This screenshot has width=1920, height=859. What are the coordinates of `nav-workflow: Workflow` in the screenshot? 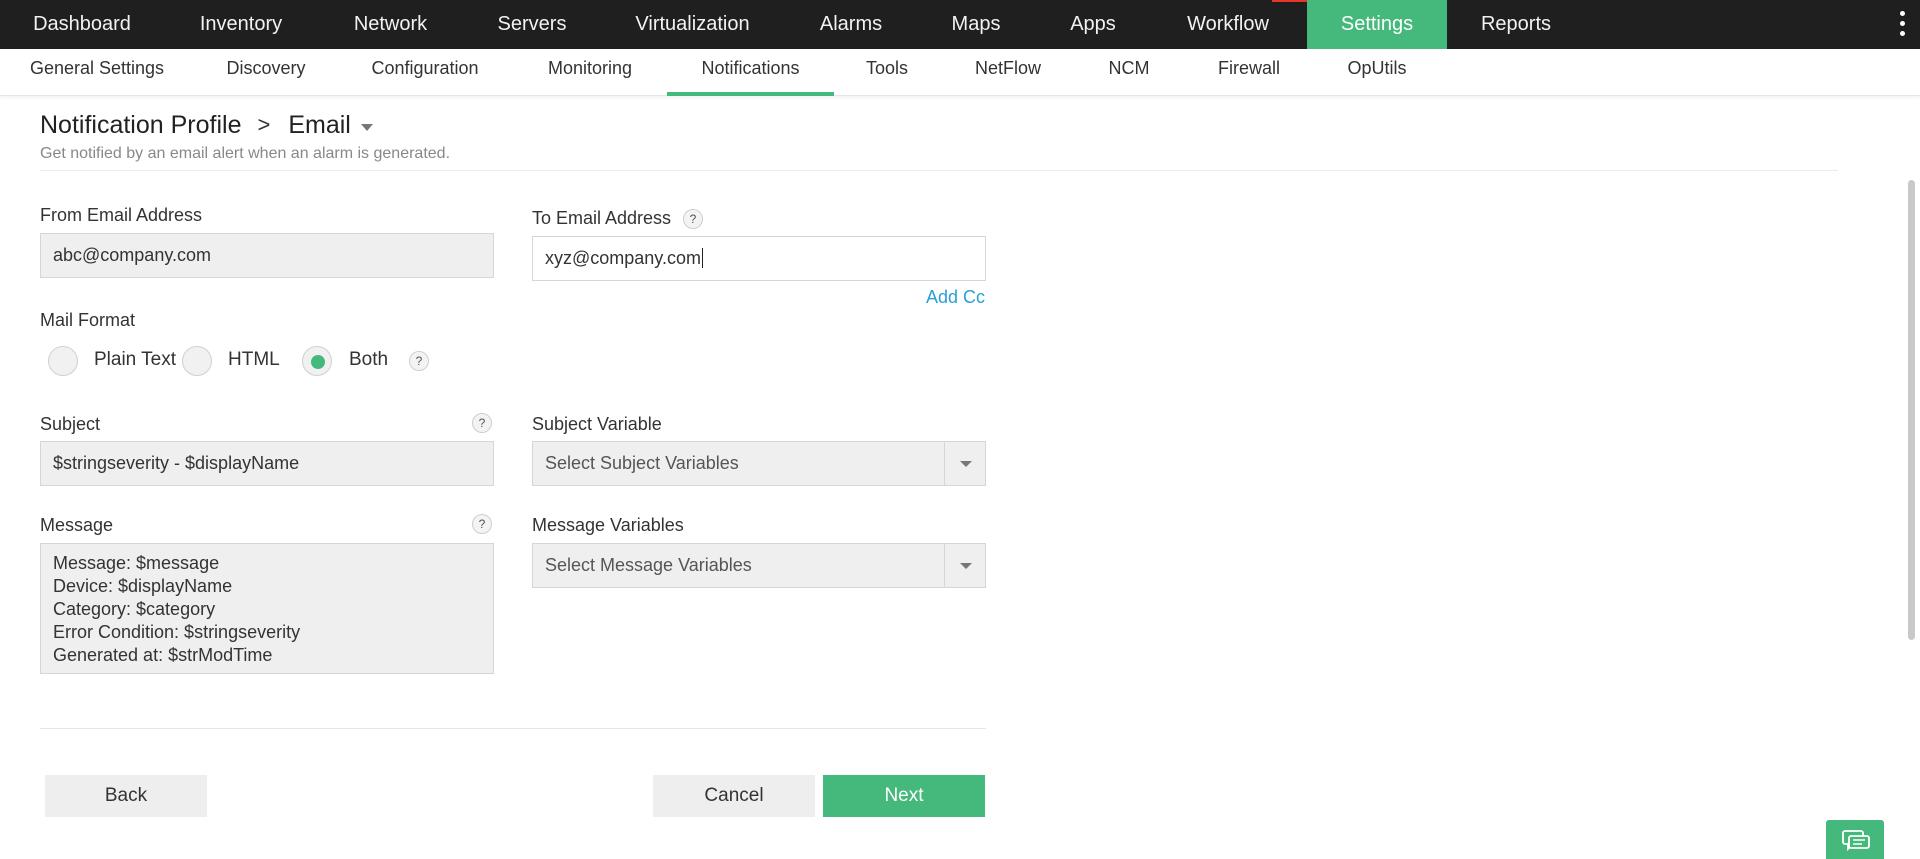 It's located at (1228, 24).